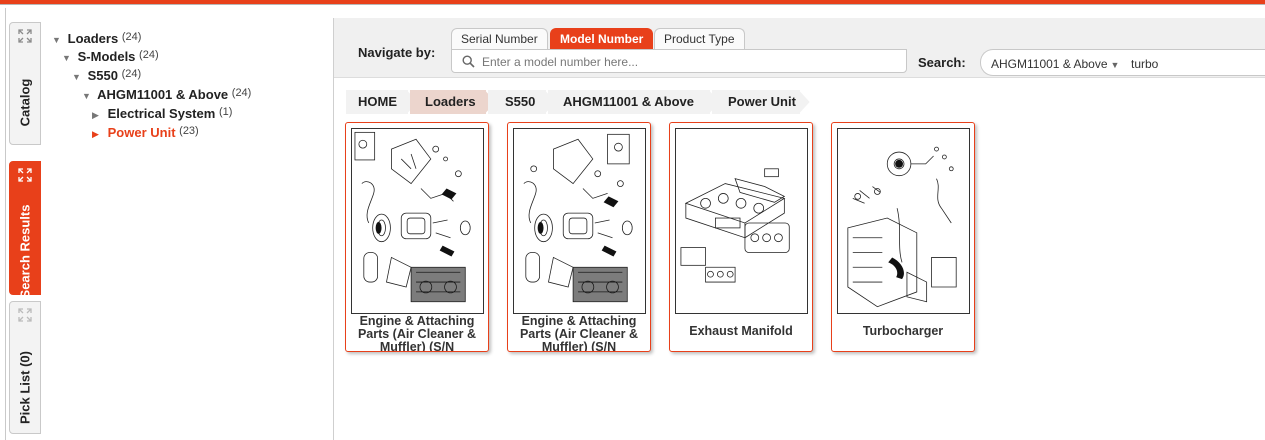 Image resolution: width=1265 pixels, height=440 pixels. I want to click on tree-item-label: Power Unit, so click(141, 132).